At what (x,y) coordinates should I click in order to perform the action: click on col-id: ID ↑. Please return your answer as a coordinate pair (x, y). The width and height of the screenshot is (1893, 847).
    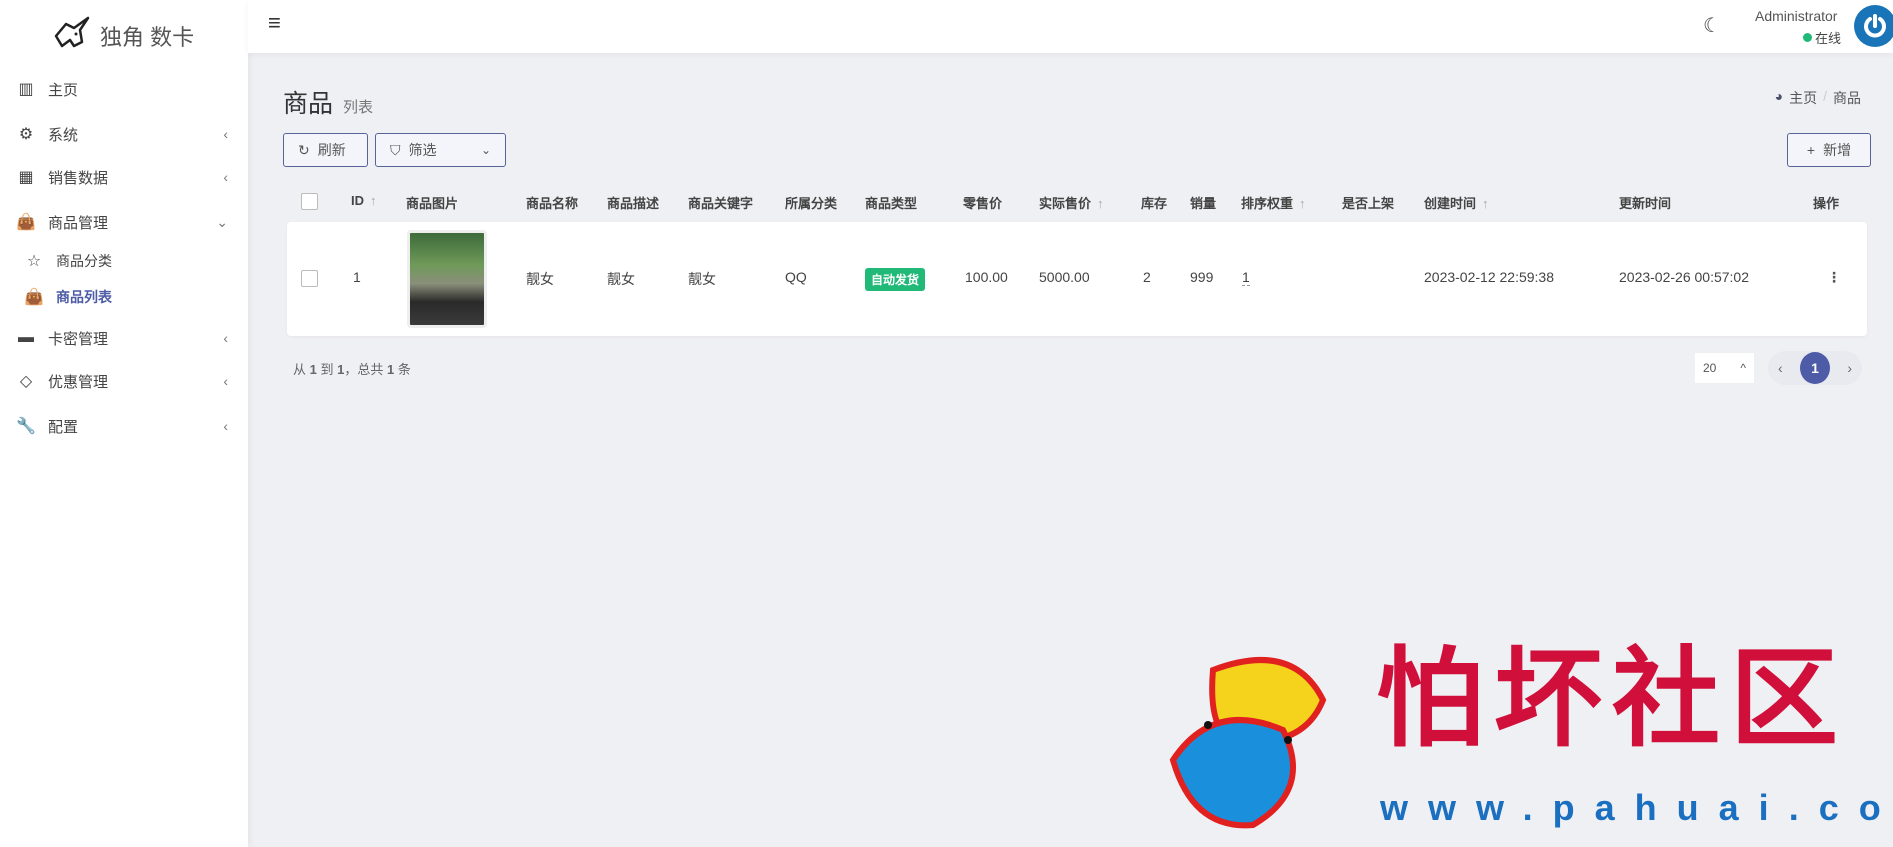
    Looking at the image, I should click on (364, 200).